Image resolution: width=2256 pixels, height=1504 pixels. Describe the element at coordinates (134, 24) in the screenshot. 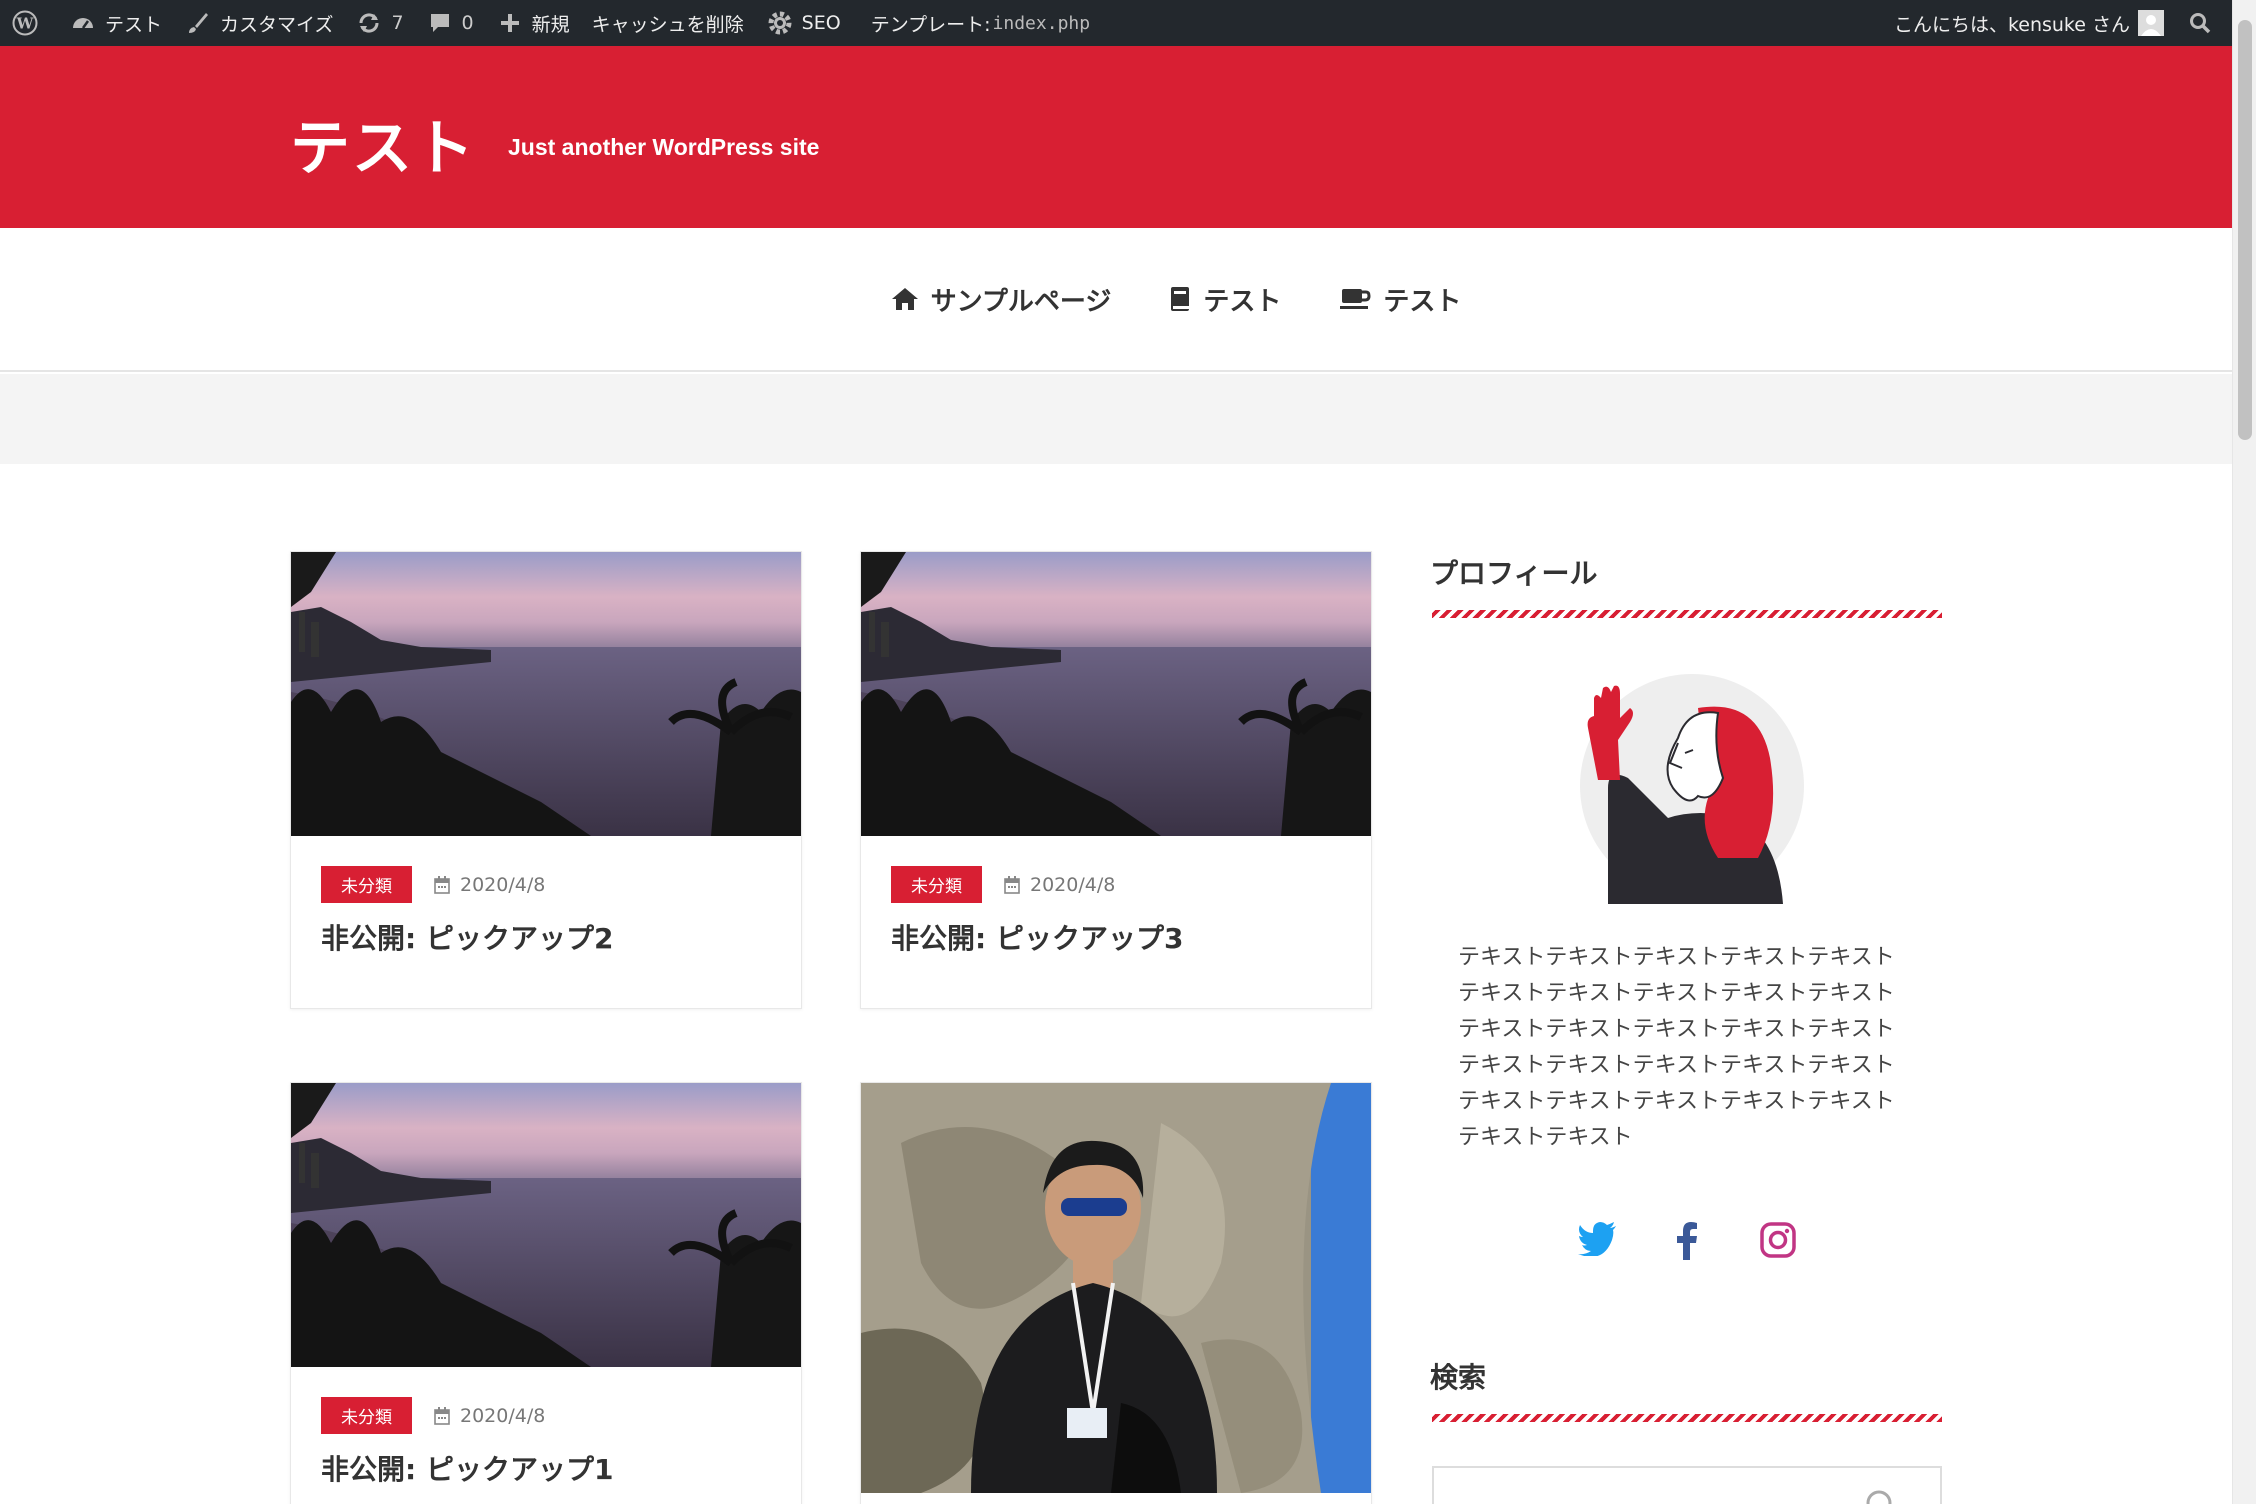

I see `admin-site-name-label: テスト` at that location.